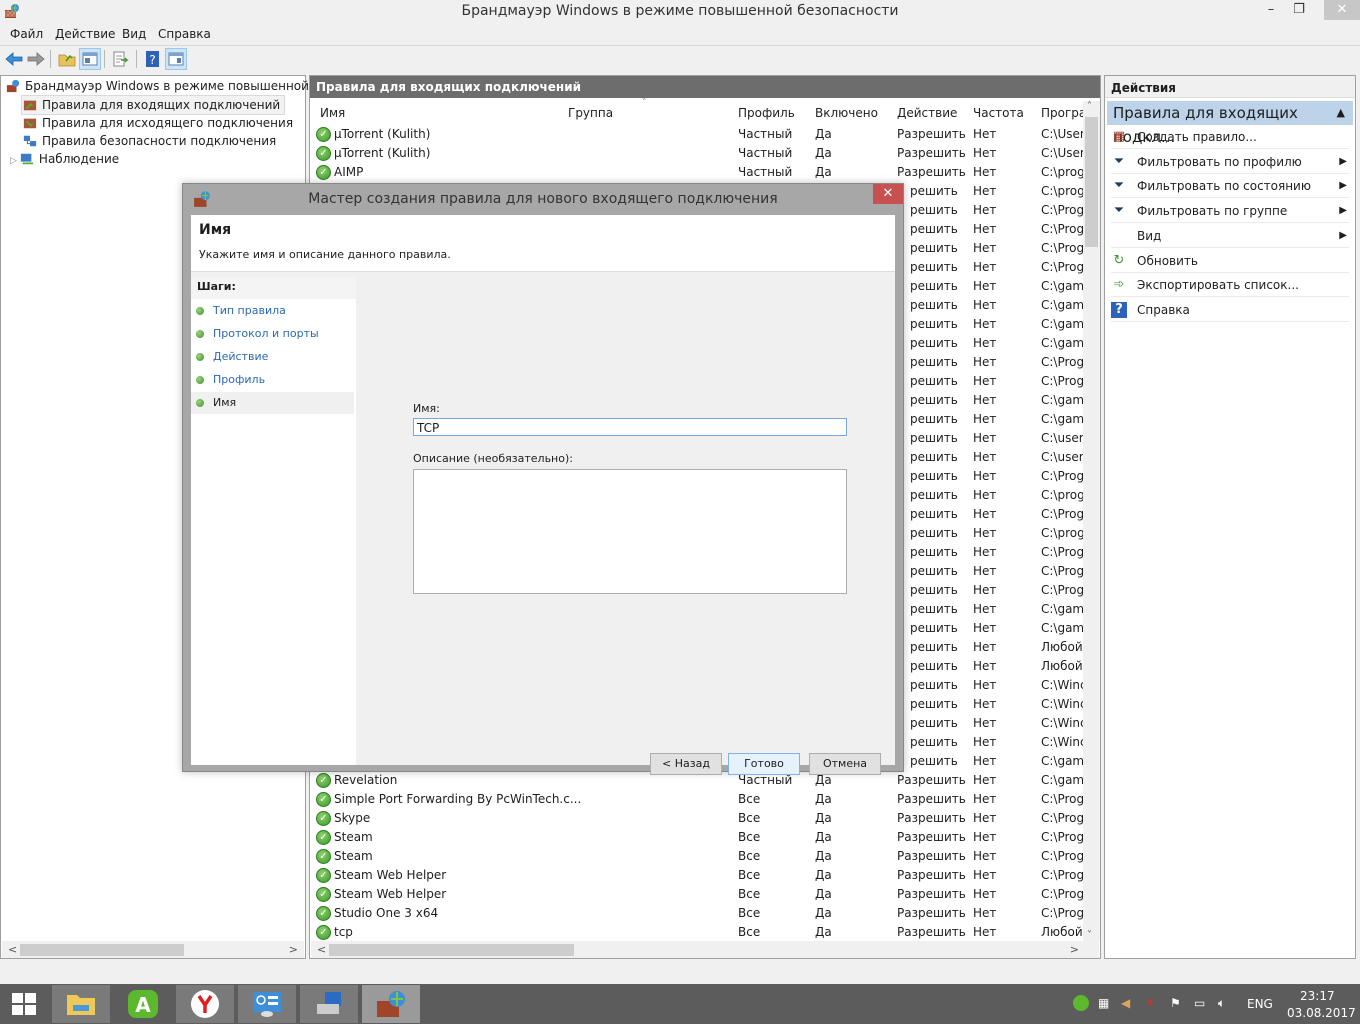 Image resolution: width=1360 pixels, height=1024 pixels. I want to click on column-header-override: Частота, so click(998, 113).